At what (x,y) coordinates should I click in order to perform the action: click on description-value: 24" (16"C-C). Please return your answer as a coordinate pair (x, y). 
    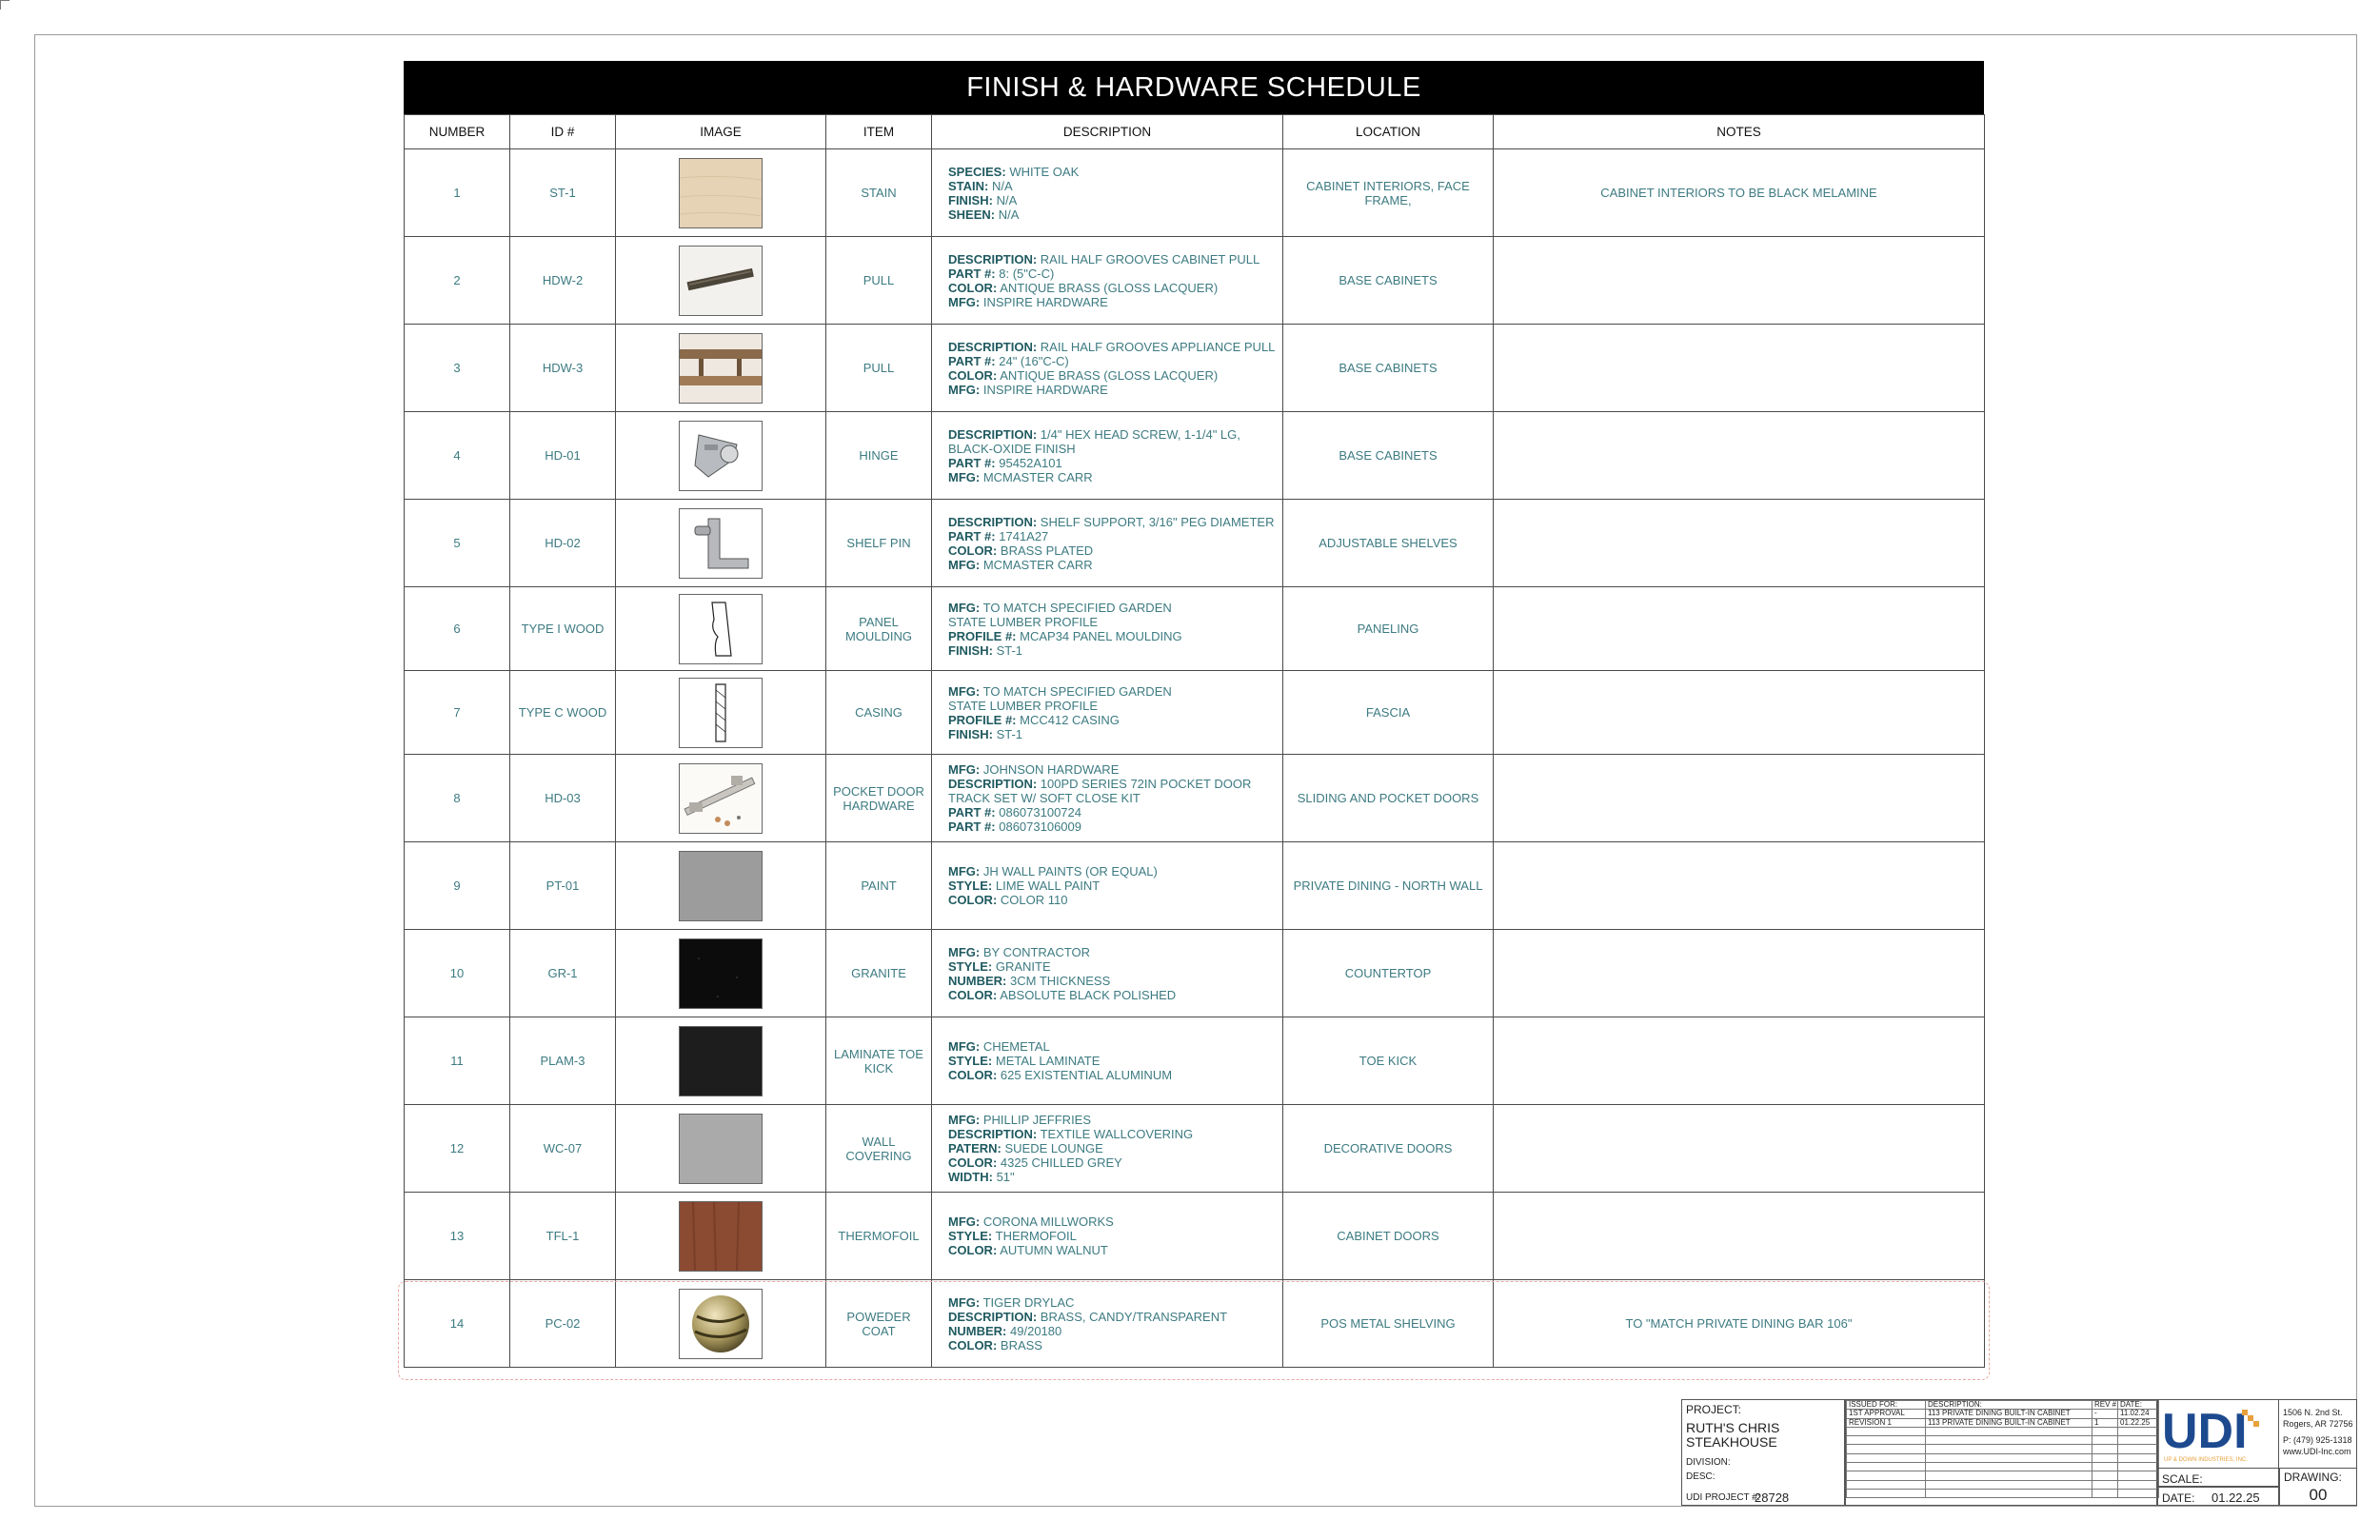
    Looking at the image, I should click on (1034, 360).